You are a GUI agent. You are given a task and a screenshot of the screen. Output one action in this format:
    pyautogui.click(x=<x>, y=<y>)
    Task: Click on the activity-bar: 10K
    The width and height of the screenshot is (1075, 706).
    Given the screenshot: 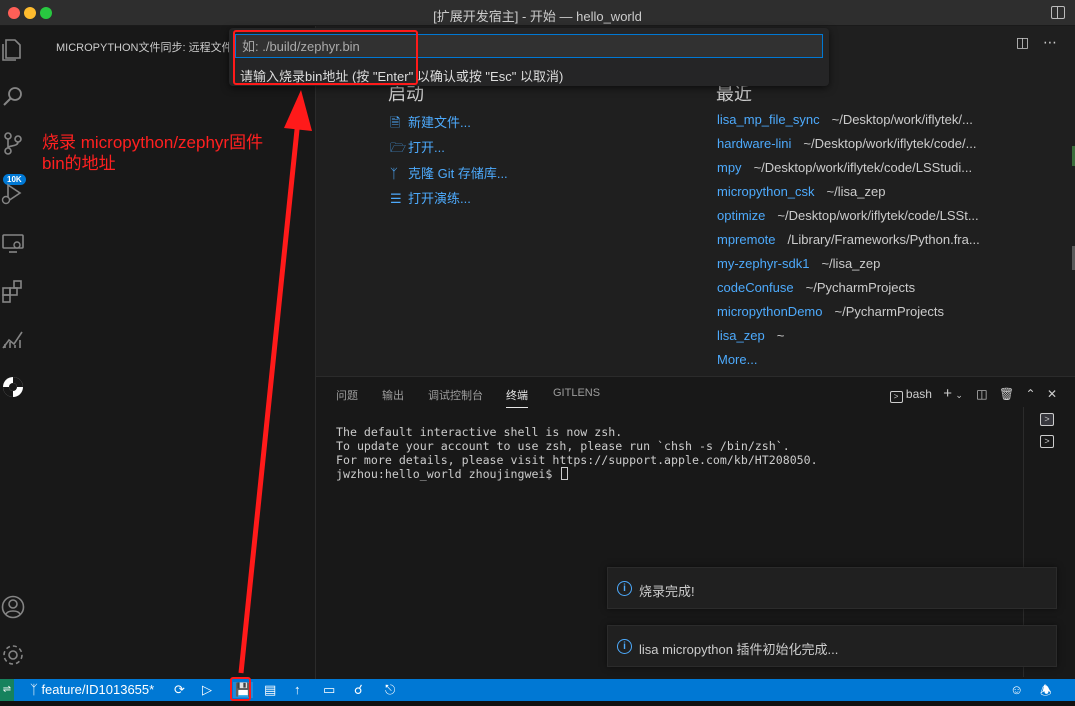 What is the action you would take?
    pyautogui.click(x=18, y=352)
    